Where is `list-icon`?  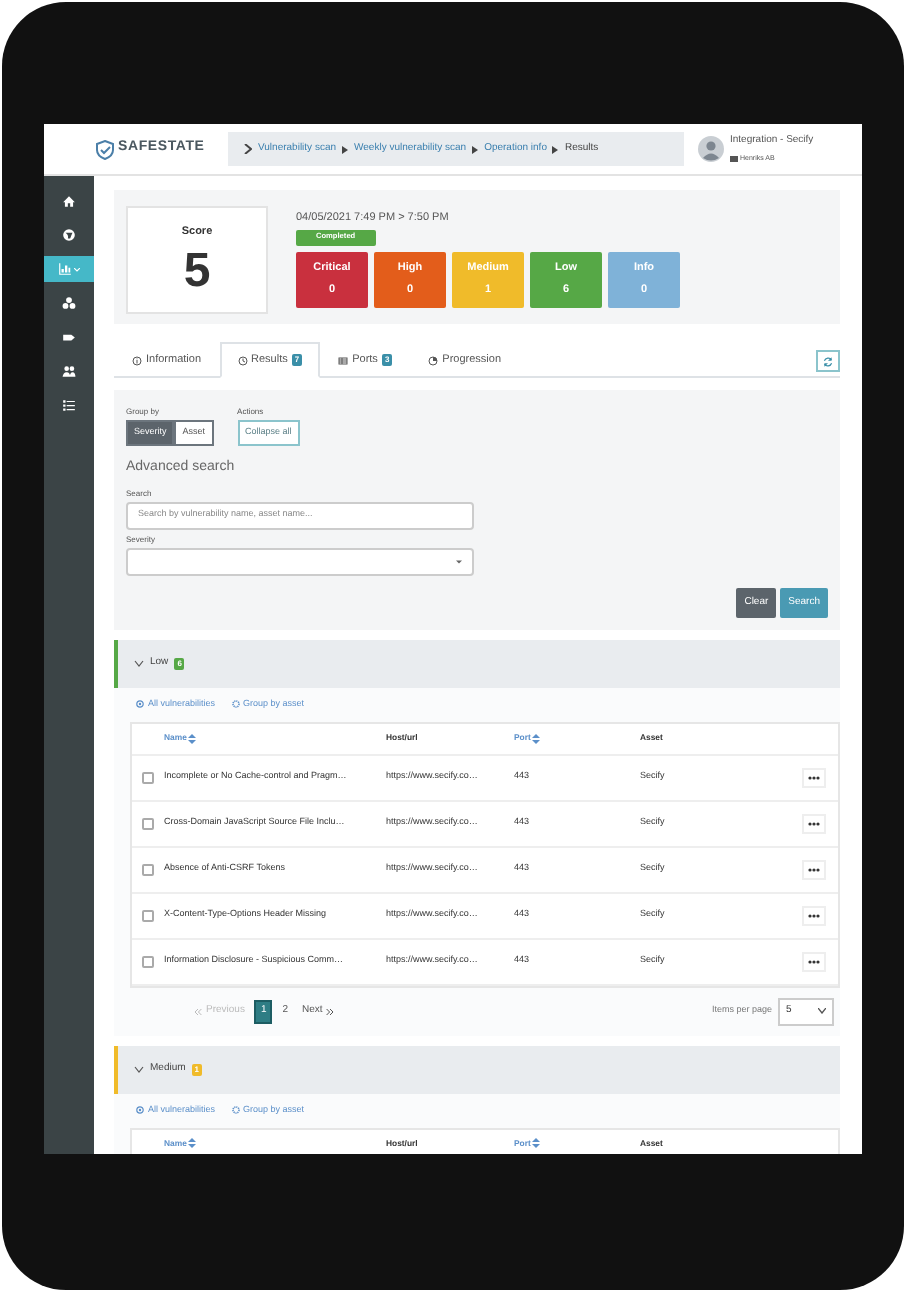
list-icon is located at coordinates (69, 405).